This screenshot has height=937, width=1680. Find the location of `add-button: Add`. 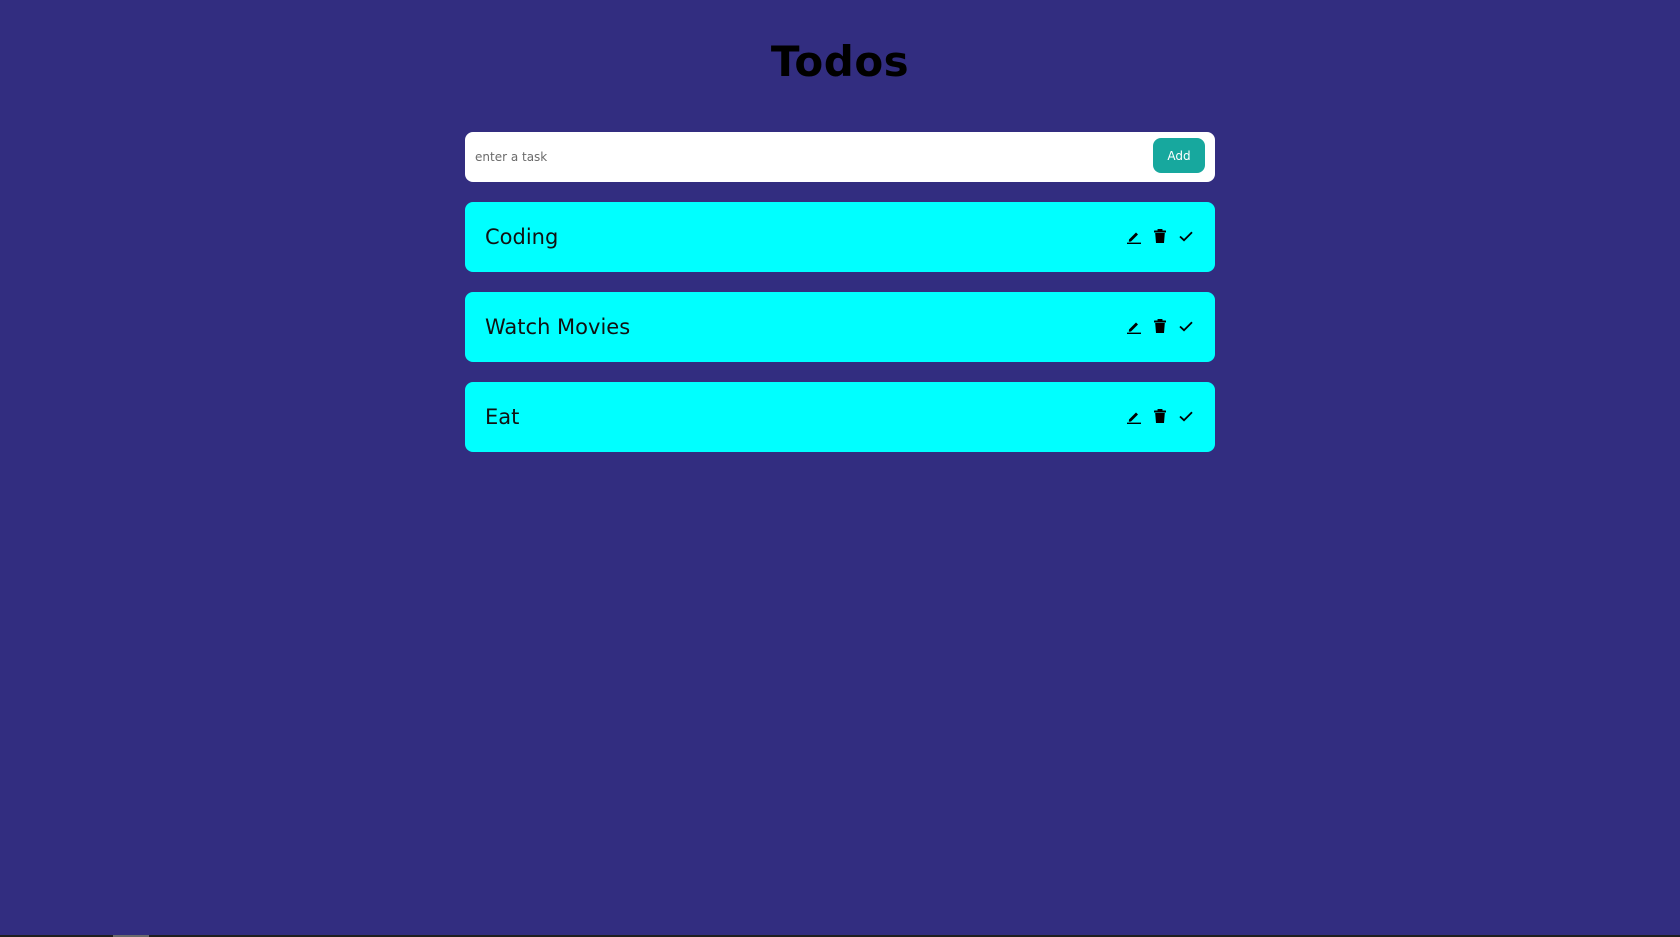

add-button: Add is located at coordinates (1179, 155).